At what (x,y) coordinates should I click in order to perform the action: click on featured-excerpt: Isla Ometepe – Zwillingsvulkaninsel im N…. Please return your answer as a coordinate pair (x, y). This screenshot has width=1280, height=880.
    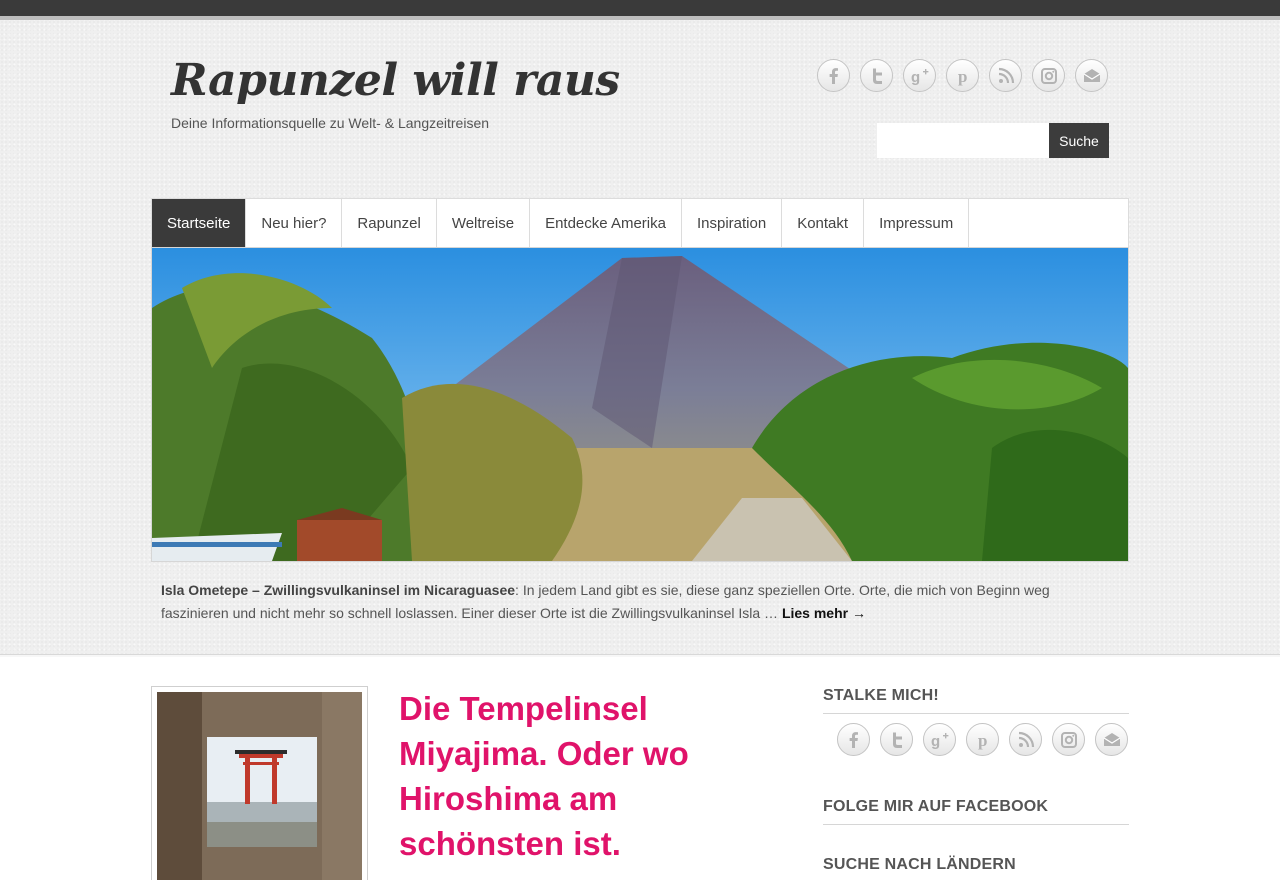
    Looking at the image, I should click on (641, 602).